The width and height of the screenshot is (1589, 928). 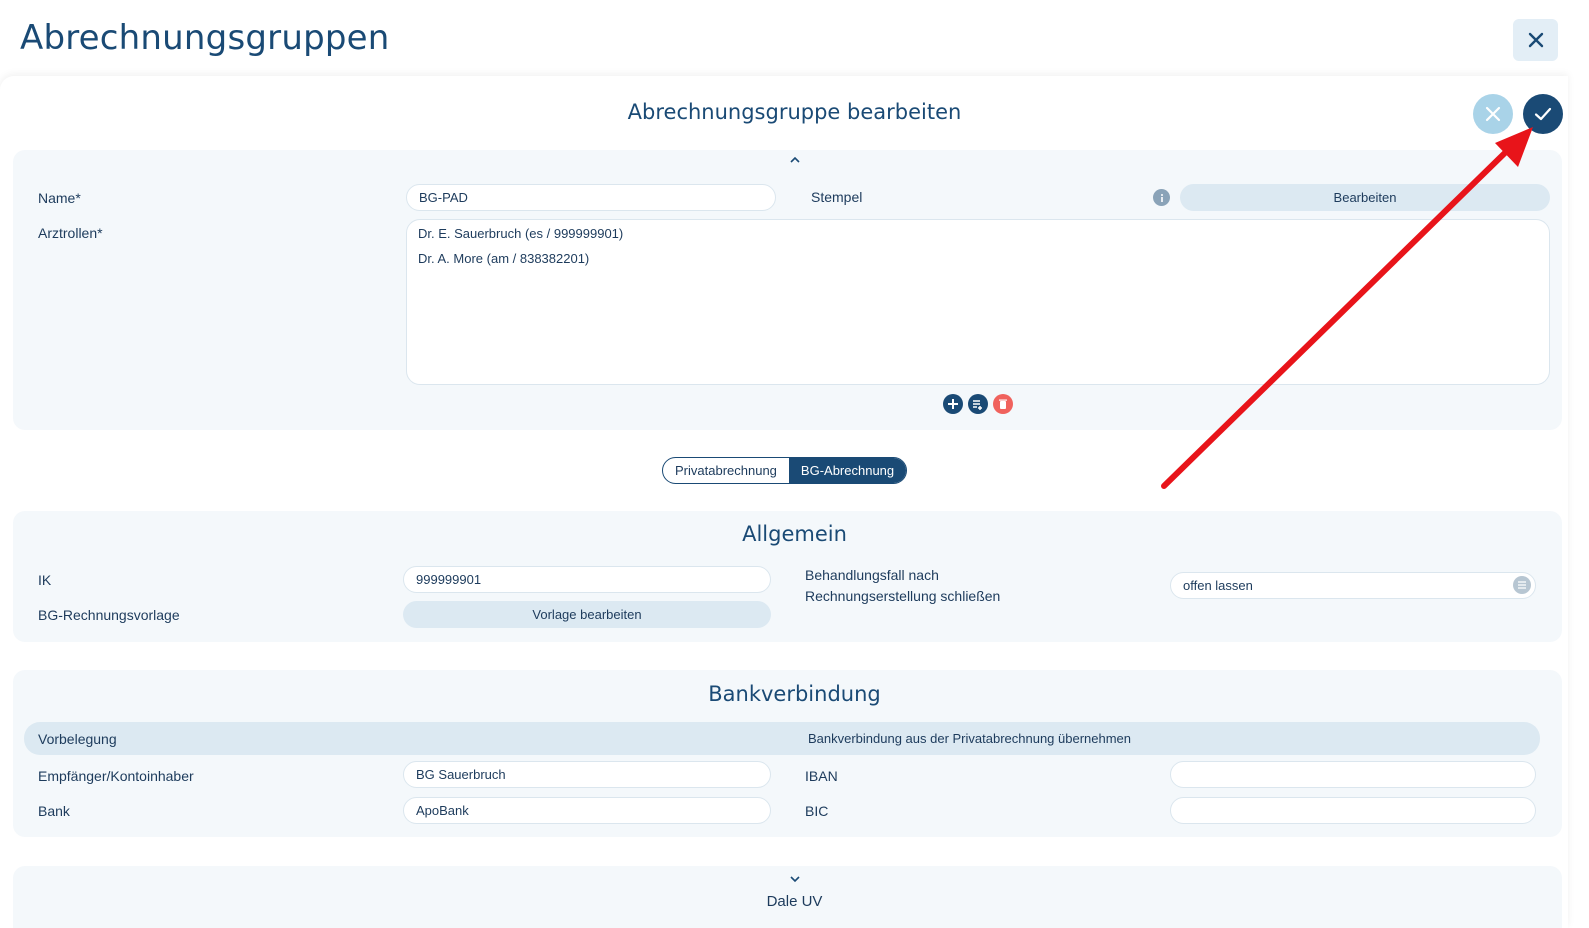 I want to click on iban-label: IBAN, so click(x=821, y=776).